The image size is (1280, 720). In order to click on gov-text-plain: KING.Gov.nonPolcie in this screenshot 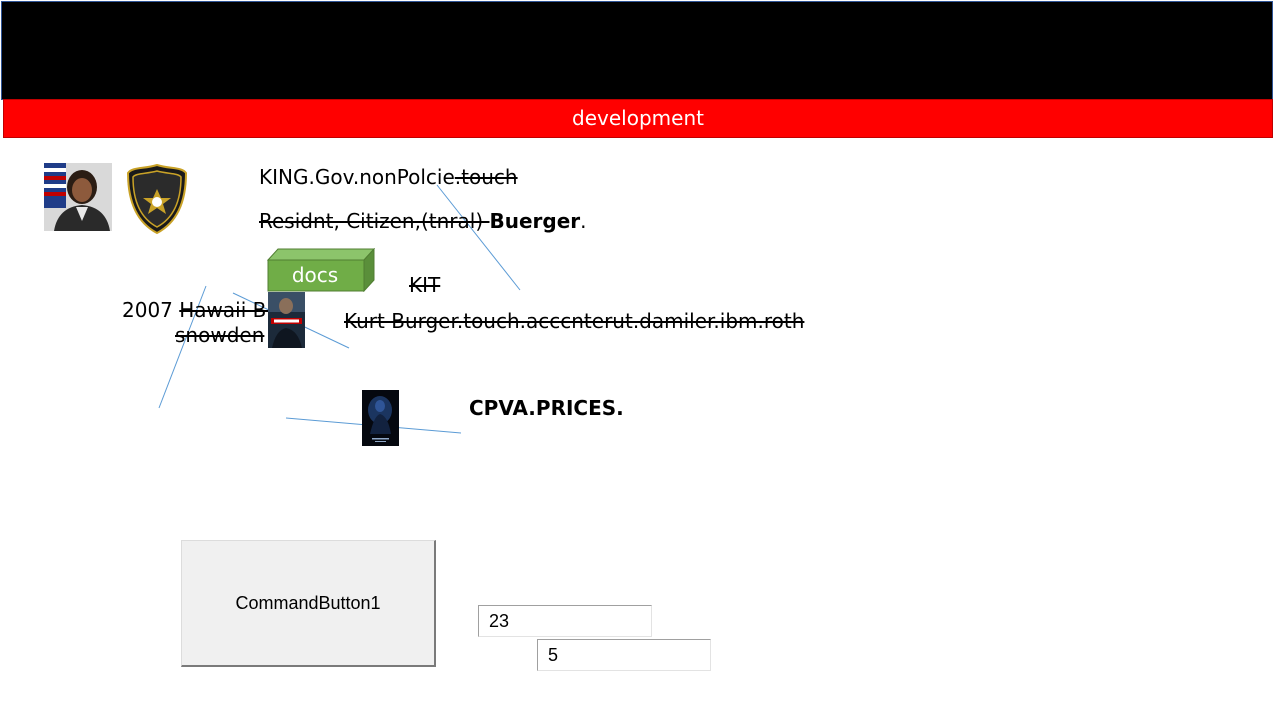, I will do `click(357, 177)`.